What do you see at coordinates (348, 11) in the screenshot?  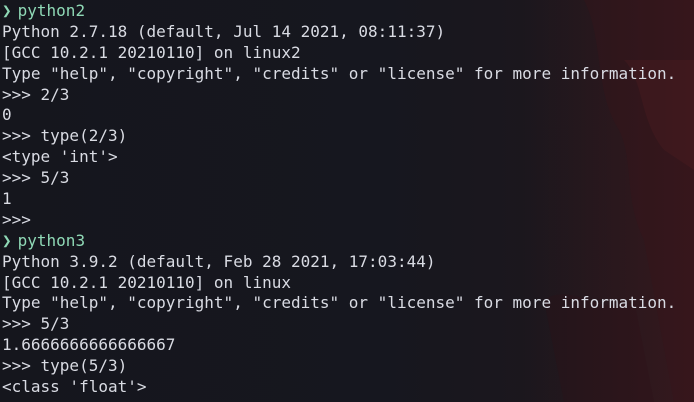 I see `shell-prompt-line: ❯ python2` at bounding box center [348, 11].